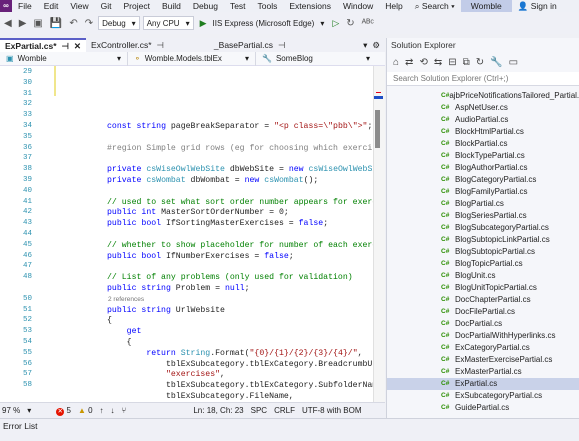  What do you see at coordinates (8, 23) in the screenshot?
I see `back-icon: ◀` at bounding box center [8, 23].